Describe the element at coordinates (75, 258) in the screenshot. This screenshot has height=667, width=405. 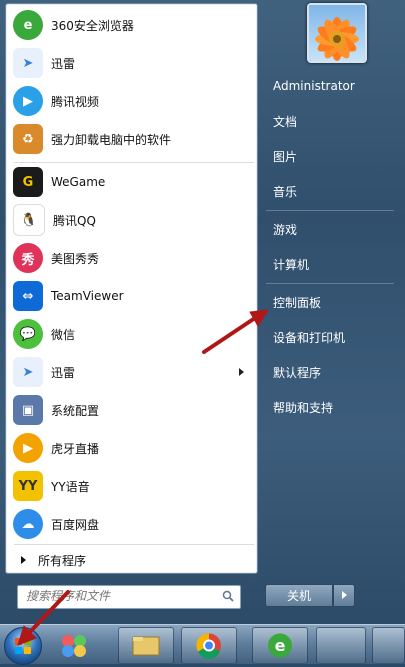
I see `program-label: 美图秀秀` at that location.